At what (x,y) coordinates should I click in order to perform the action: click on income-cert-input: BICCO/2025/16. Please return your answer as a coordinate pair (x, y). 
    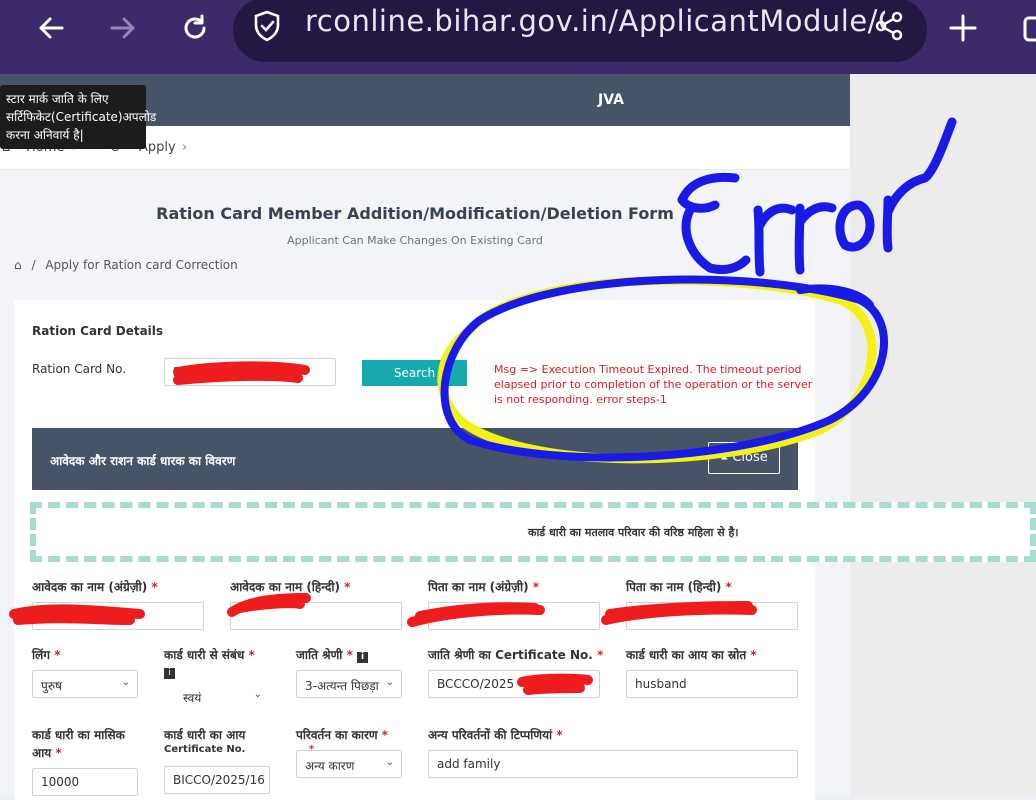
    Looking at the image, I should click on (217, 780).